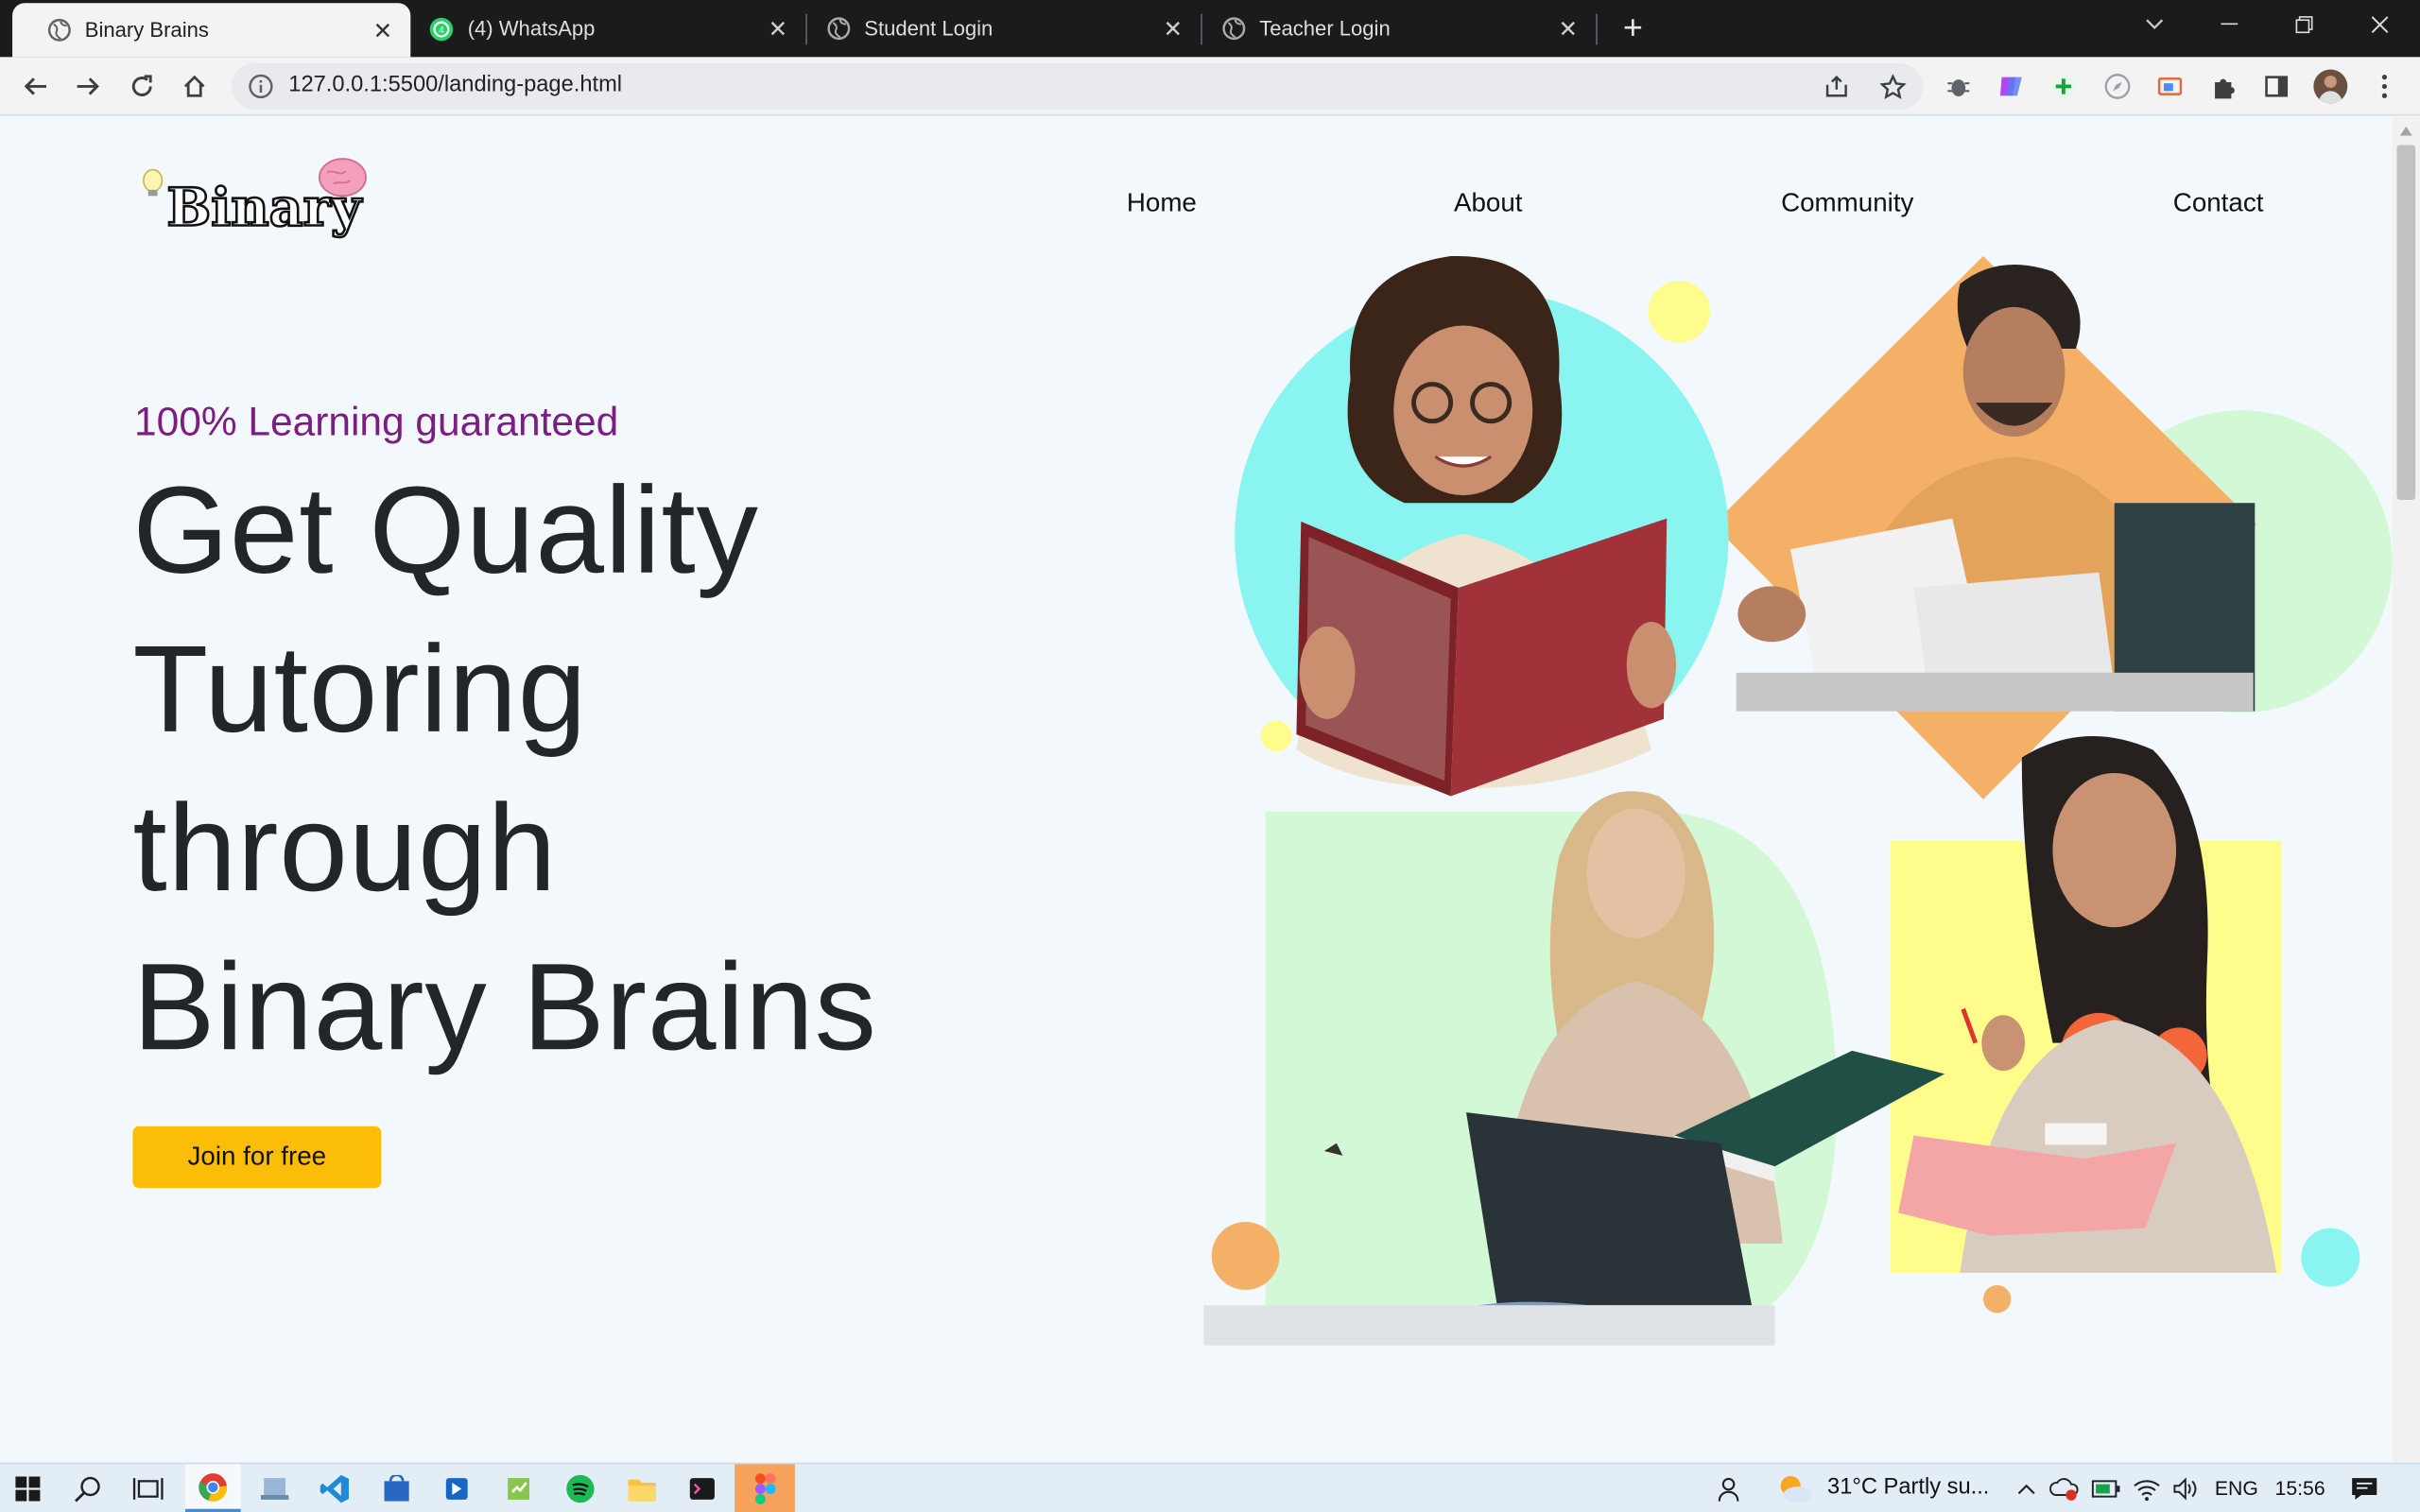 This screenshot has width=2420, height=1512. I want to click on chevron-up-icon, so click(2026, 1488).